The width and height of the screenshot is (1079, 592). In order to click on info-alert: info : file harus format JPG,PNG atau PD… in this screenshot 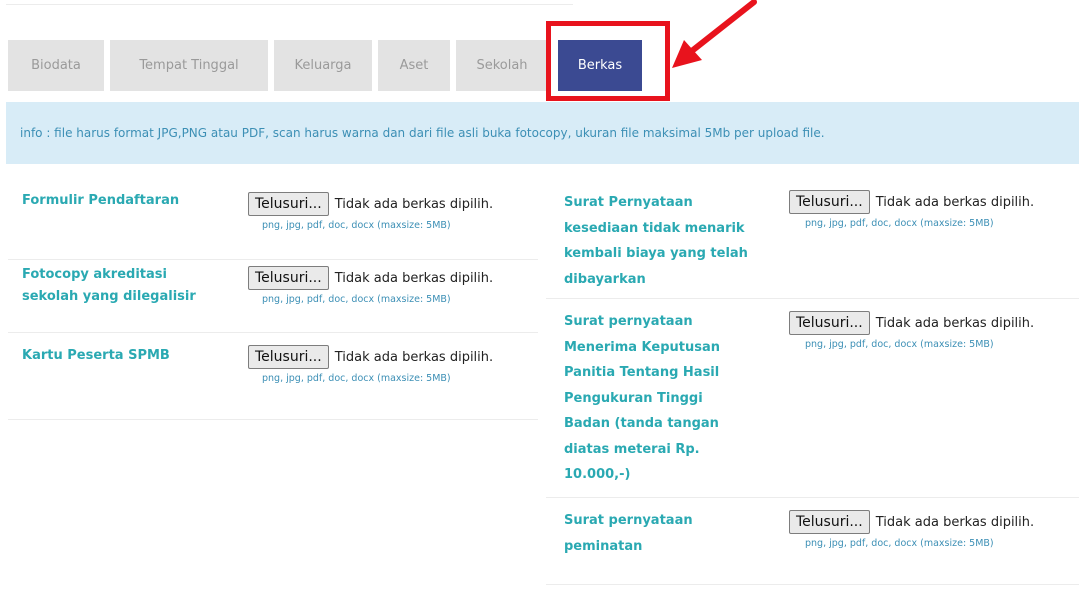, I will do `click(542, 133)`.